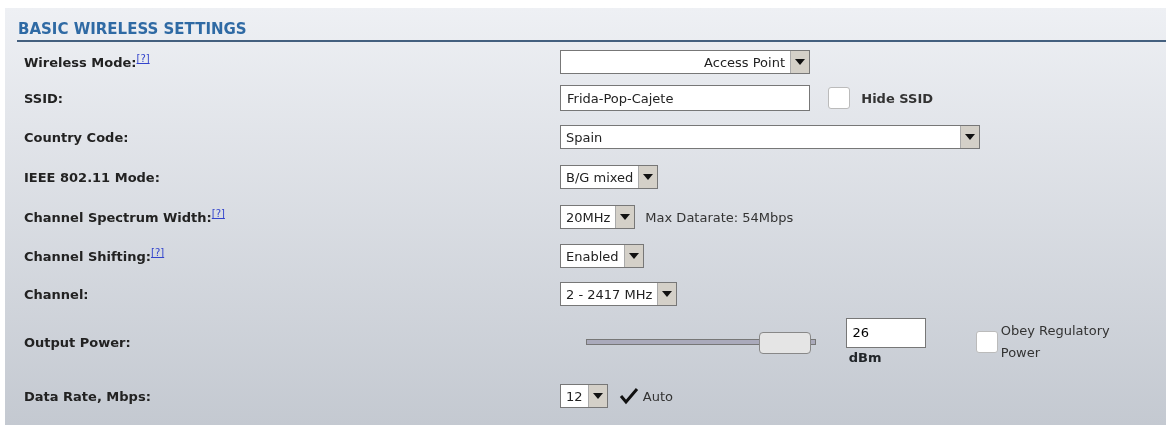  Describe the element at coordinates (43, 98) in the screenshot. I see `field-label: SSID:` at that location.